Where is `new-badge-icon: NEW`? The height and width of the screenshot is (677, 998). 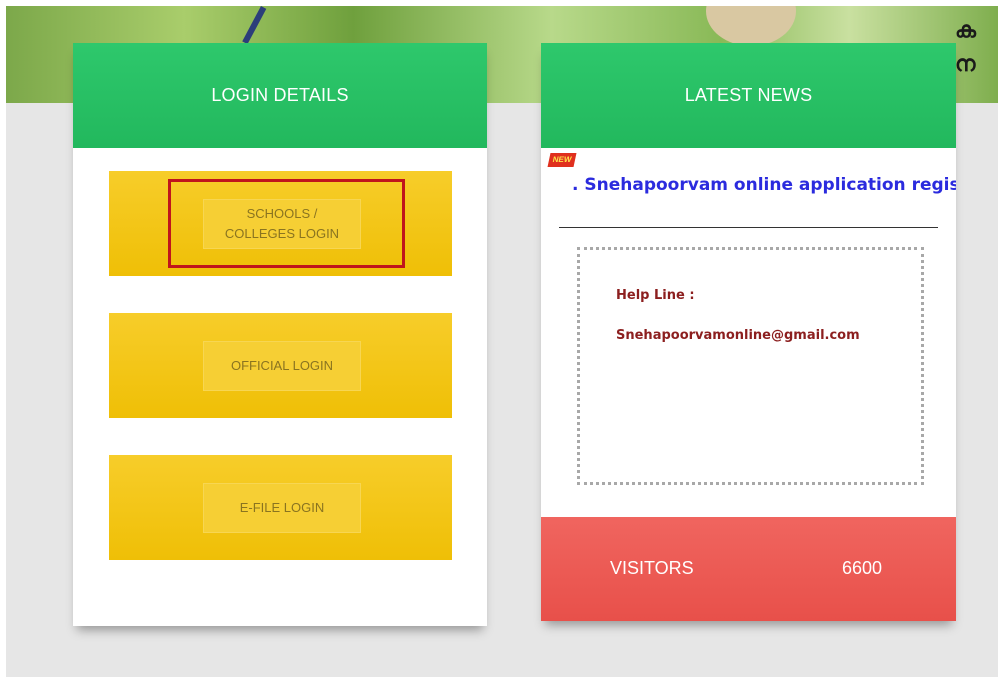
new-badge-icon: NEW is located at coordinates (562, 160).